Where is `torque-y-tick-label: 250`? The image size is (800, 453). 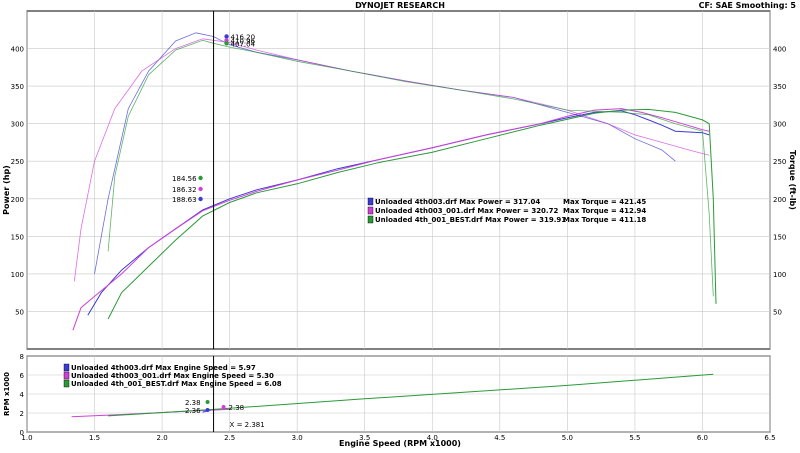 torque-y-tick-label: 250 is located at coordinates (779, 162).